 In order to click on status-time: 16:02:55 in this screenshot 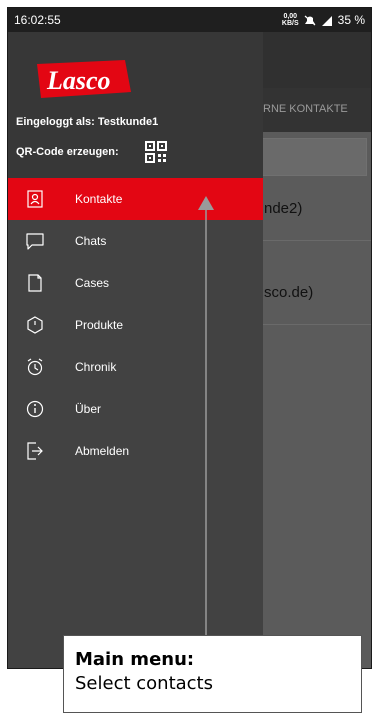, I will do `click(37, 20)`.